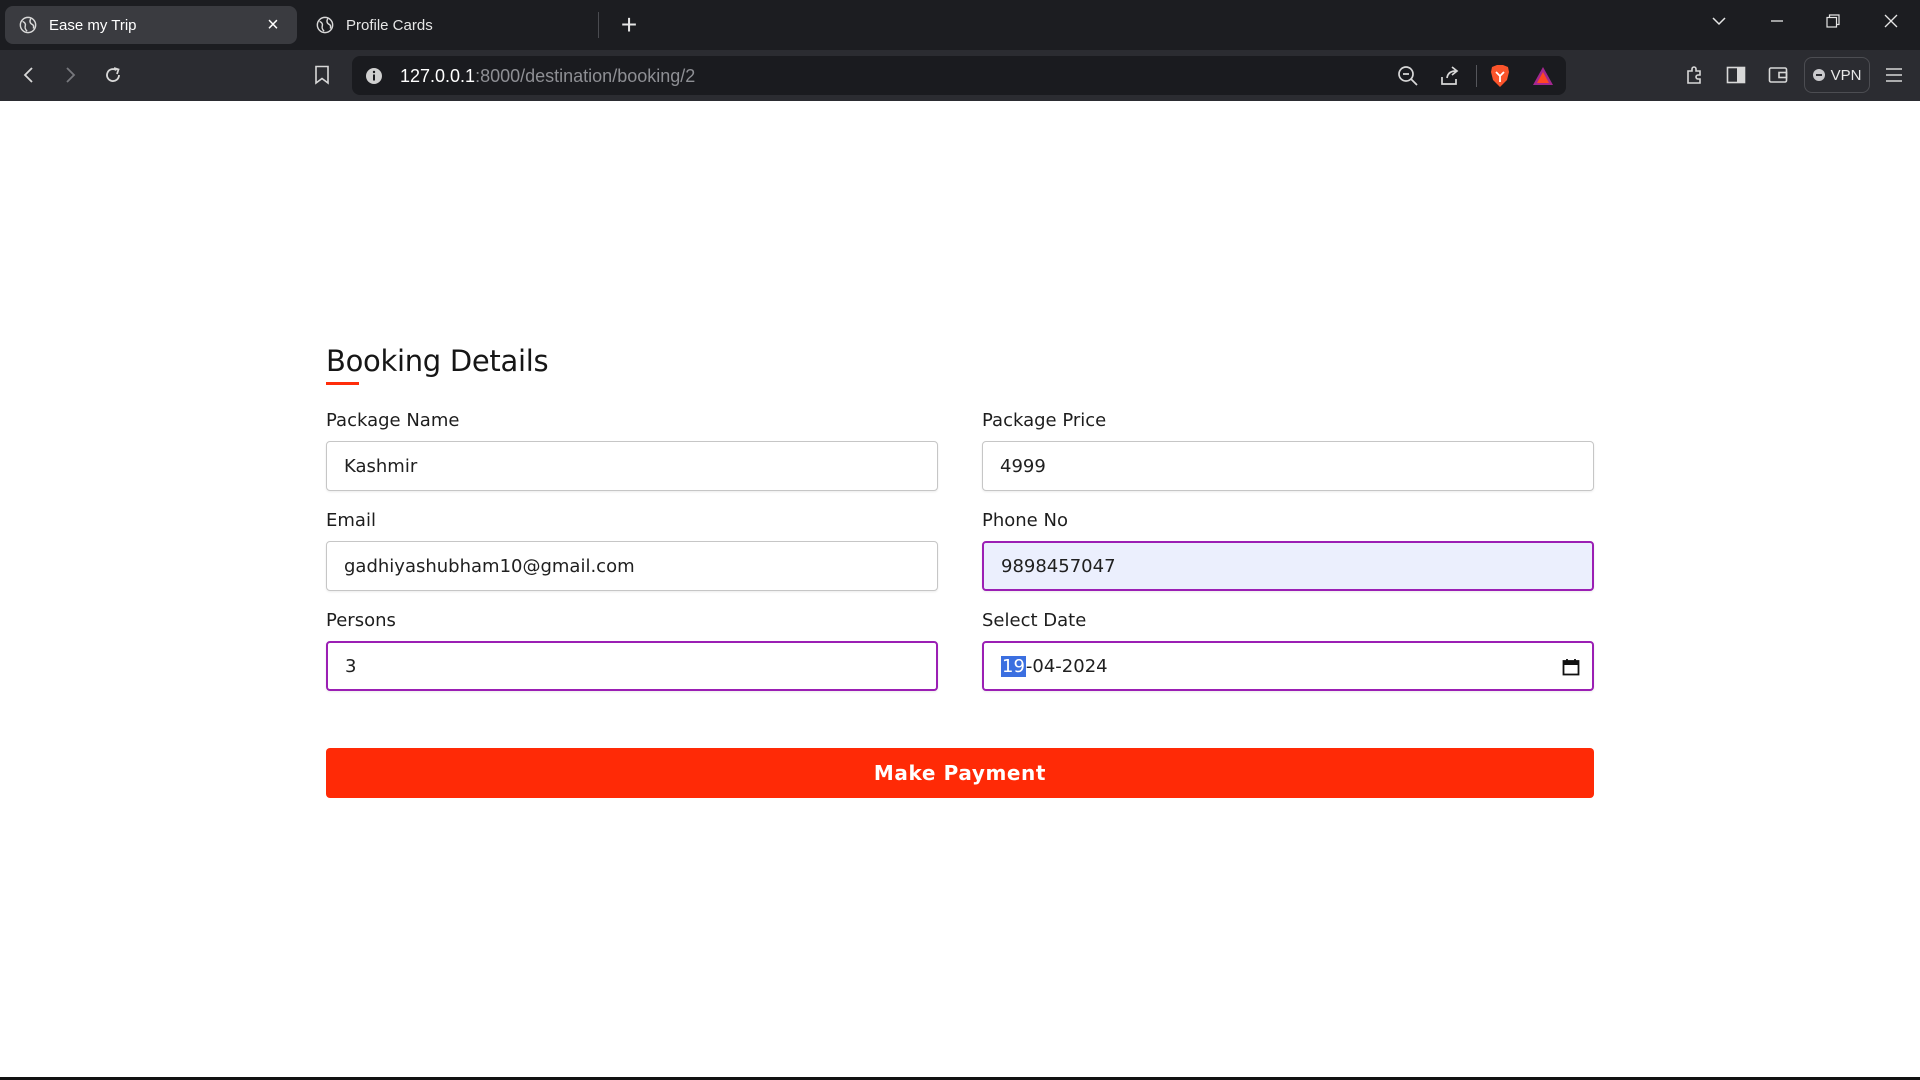  What do you see at coordinates (381, 466) in the screenshot?
I see `package-name-value: Kashmir` at bounding box center [381, 466].